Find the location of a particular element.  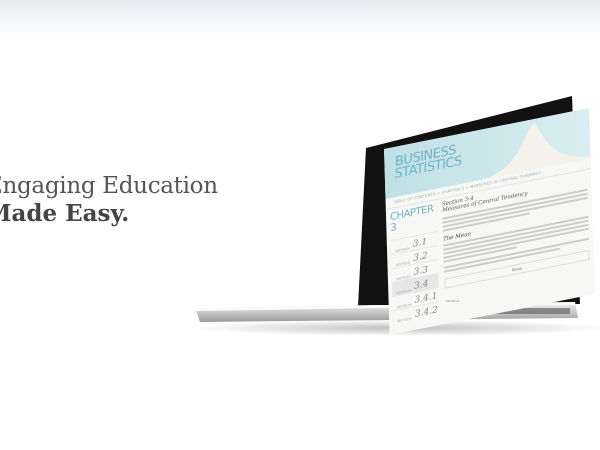

section-number: 3.4.2 is located at coordinates (426, 312).